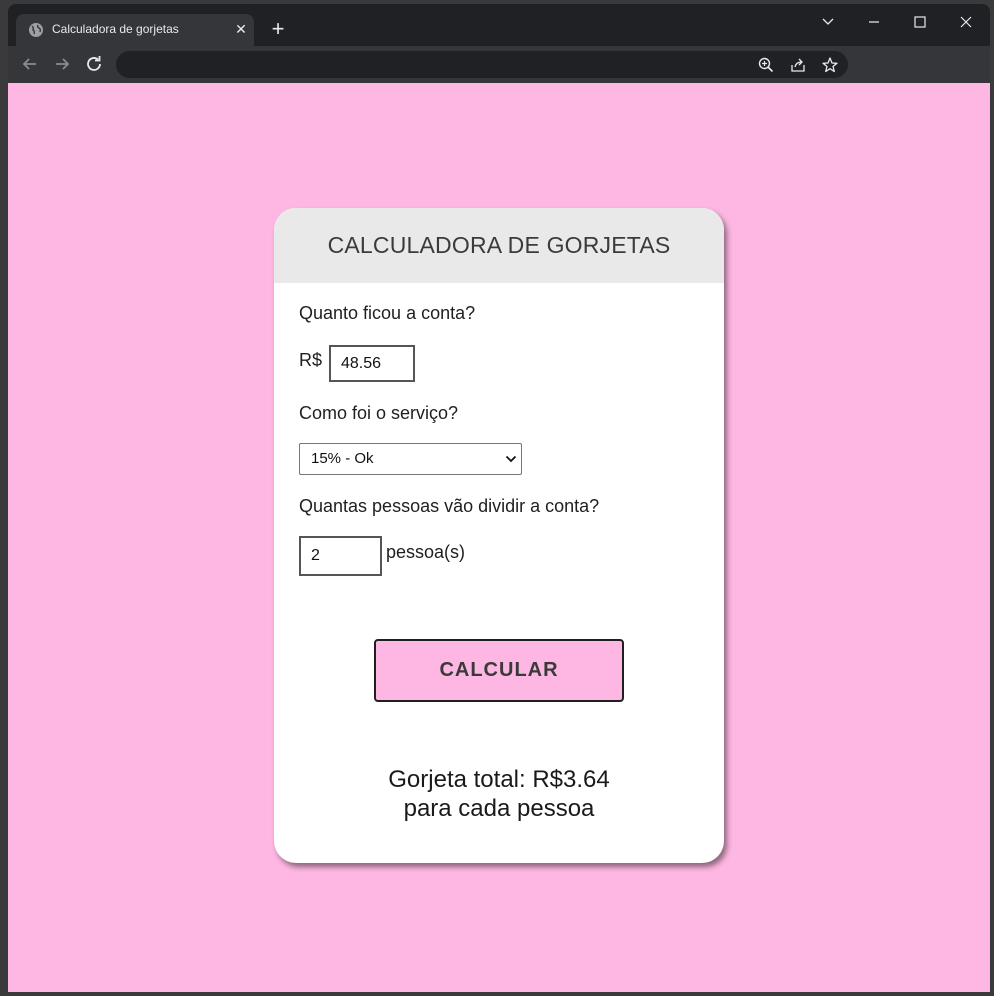 This screenshot has height=996, width=994. What do you see at coordinates (241, 29) in the screenshot?
I see `close-tab-icon: ✕` at bounding box center [241, 29].